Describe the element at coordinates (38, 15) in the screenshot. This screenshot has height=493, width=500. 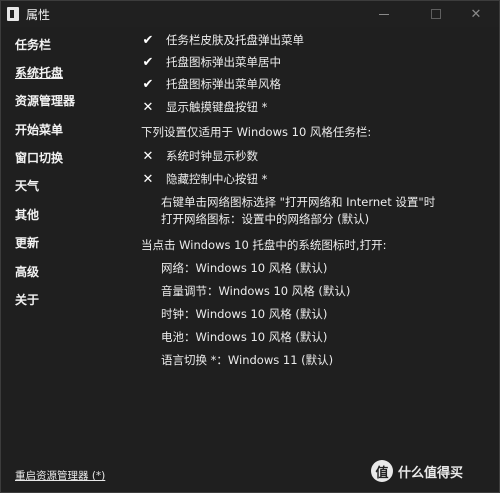
I see `window-title: 属性` at that location.